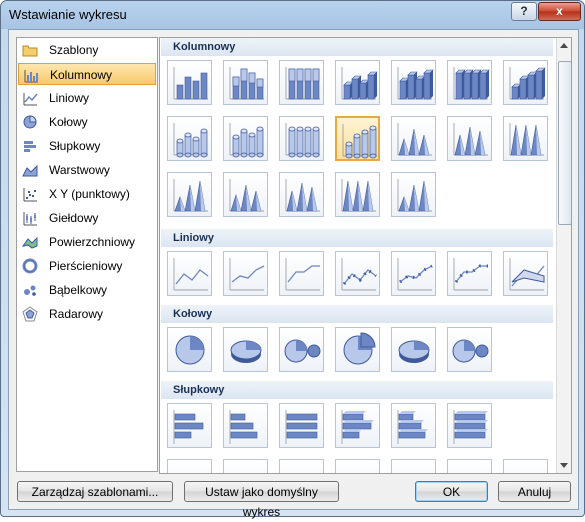  I want to click on category-item-pie-chart: Kołowy, so click(87, 122).